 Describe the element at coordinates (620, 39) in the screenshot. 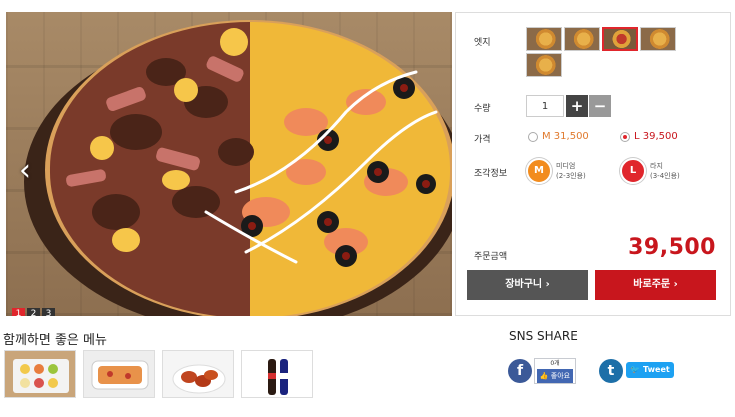

I see `edge-thumbnail-selected` at that location.